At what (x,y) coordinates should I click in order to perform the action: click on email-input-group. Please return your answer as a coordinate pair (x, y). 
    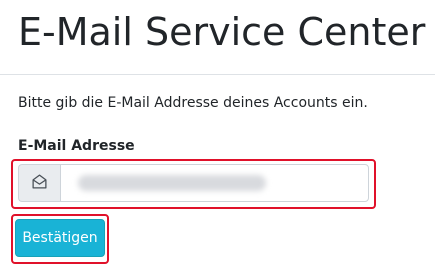
    Looking at the image, I should click on (193, 183).